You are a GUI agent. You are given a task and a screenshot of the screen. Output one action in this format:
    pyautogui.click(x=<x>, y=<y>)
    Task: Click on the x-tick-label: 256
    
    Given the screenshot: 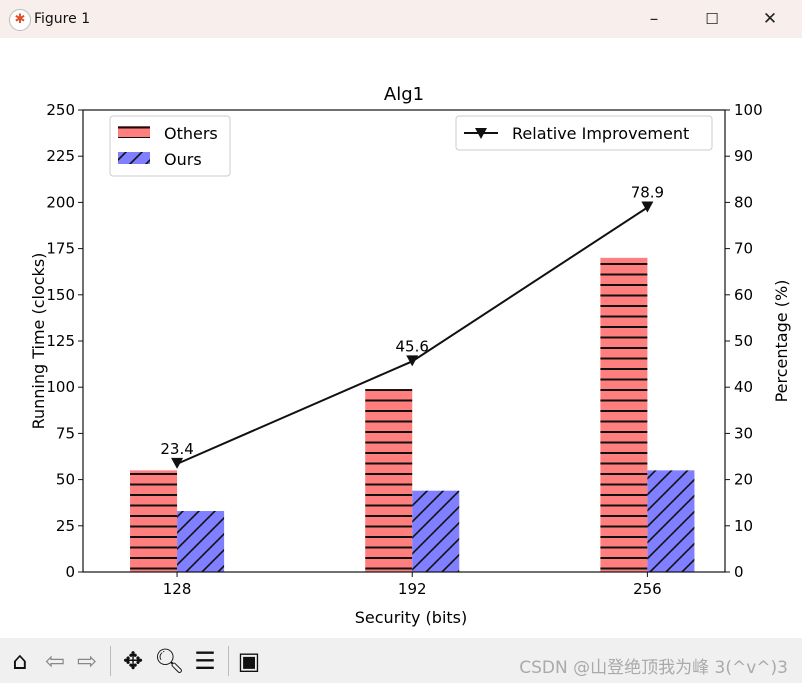 What is the action you would take?
    pyautogui.click(x=647, y=589)
    